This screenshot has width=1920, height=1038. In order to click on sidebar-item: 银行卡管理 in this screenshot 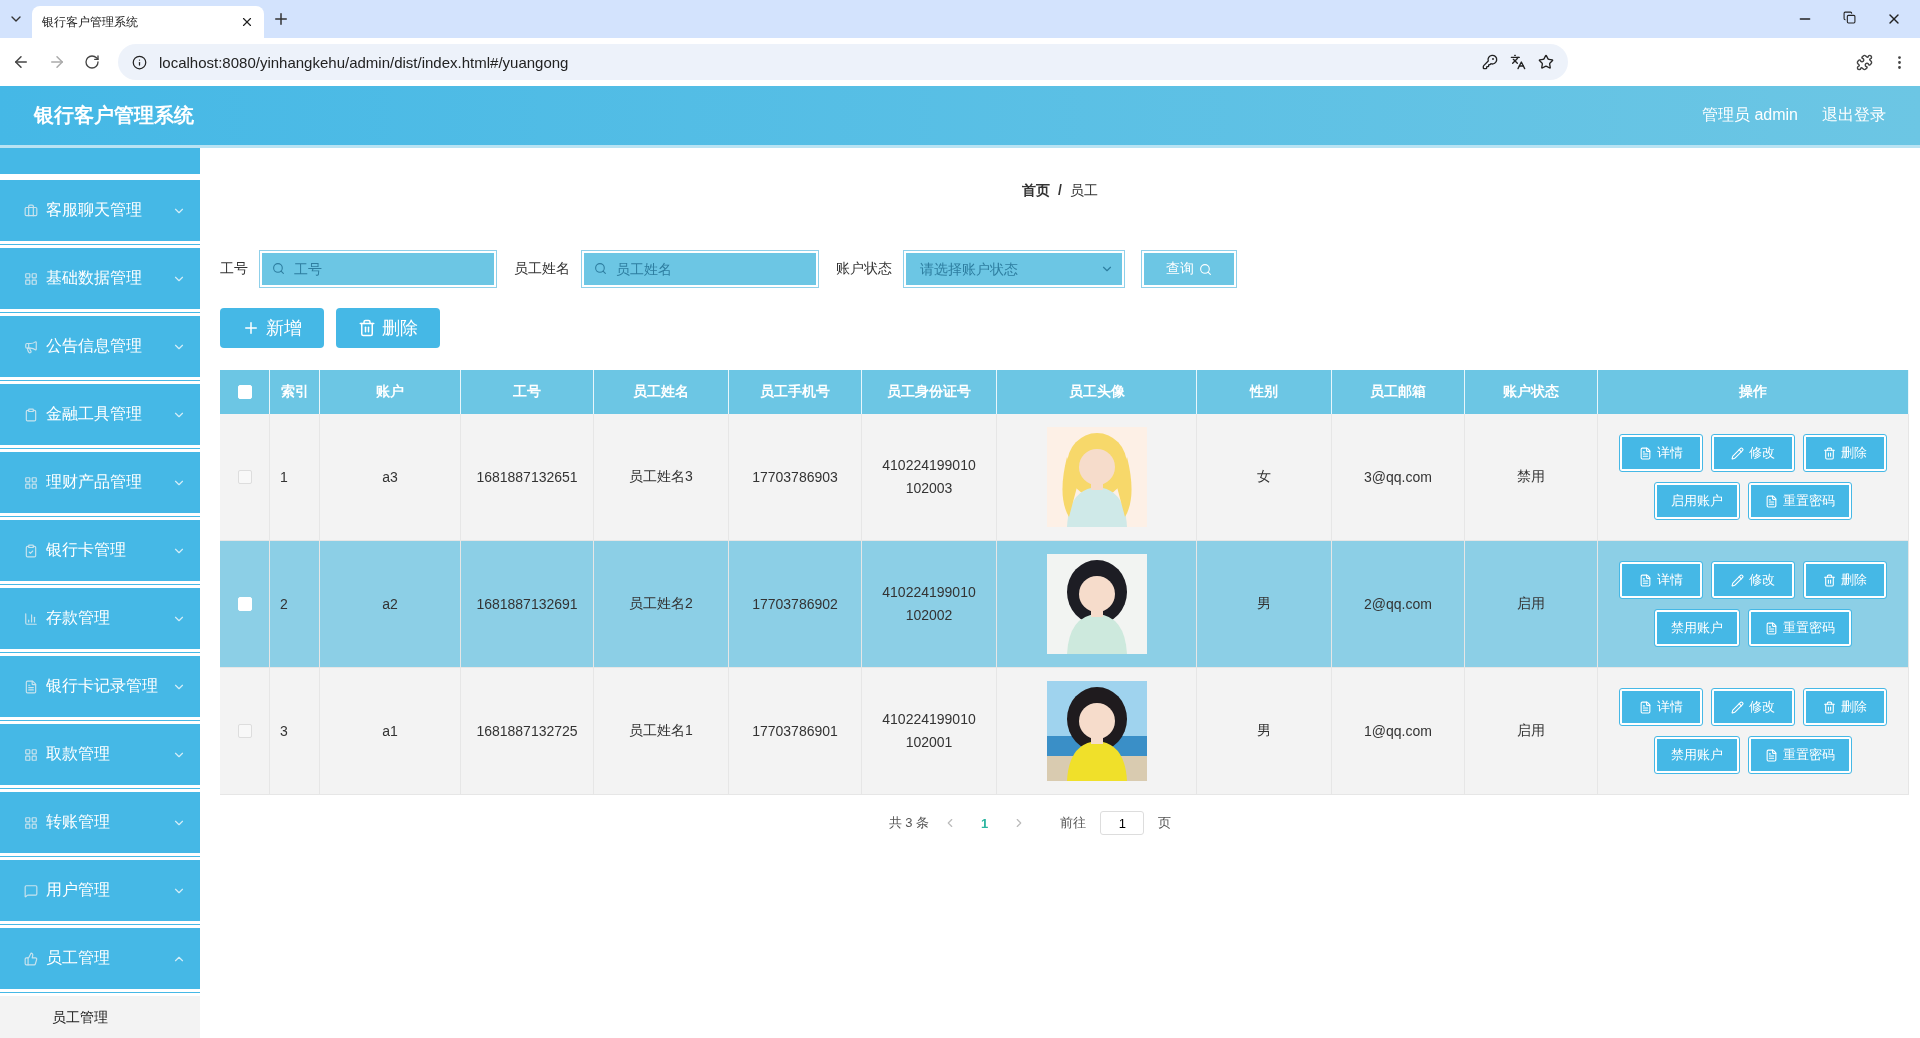, I will do `click(100, 552)`.